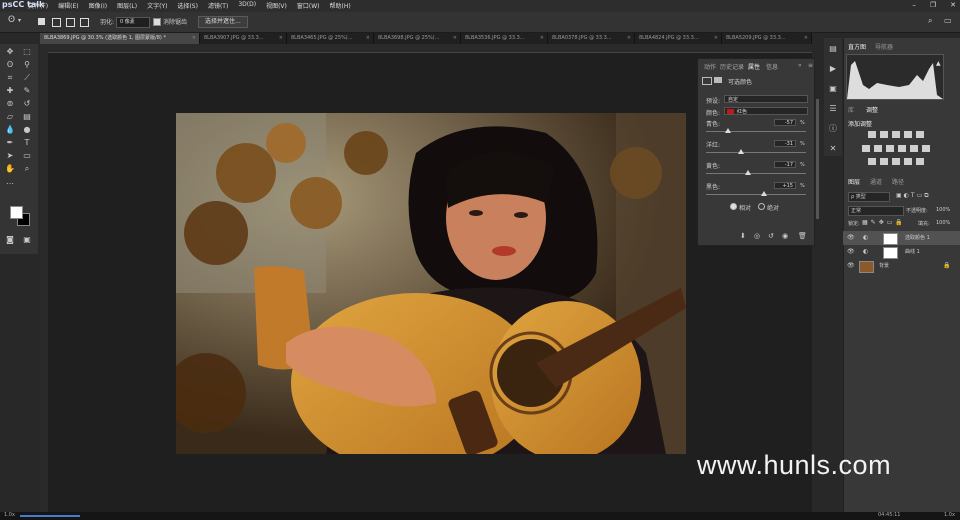 The width and height of the screenshot is (960, 520). What do you see at coordinates (10, 78) in the screenshot?
I see `crop-tool-icon: ⌗` at bounding box center [10, 78].